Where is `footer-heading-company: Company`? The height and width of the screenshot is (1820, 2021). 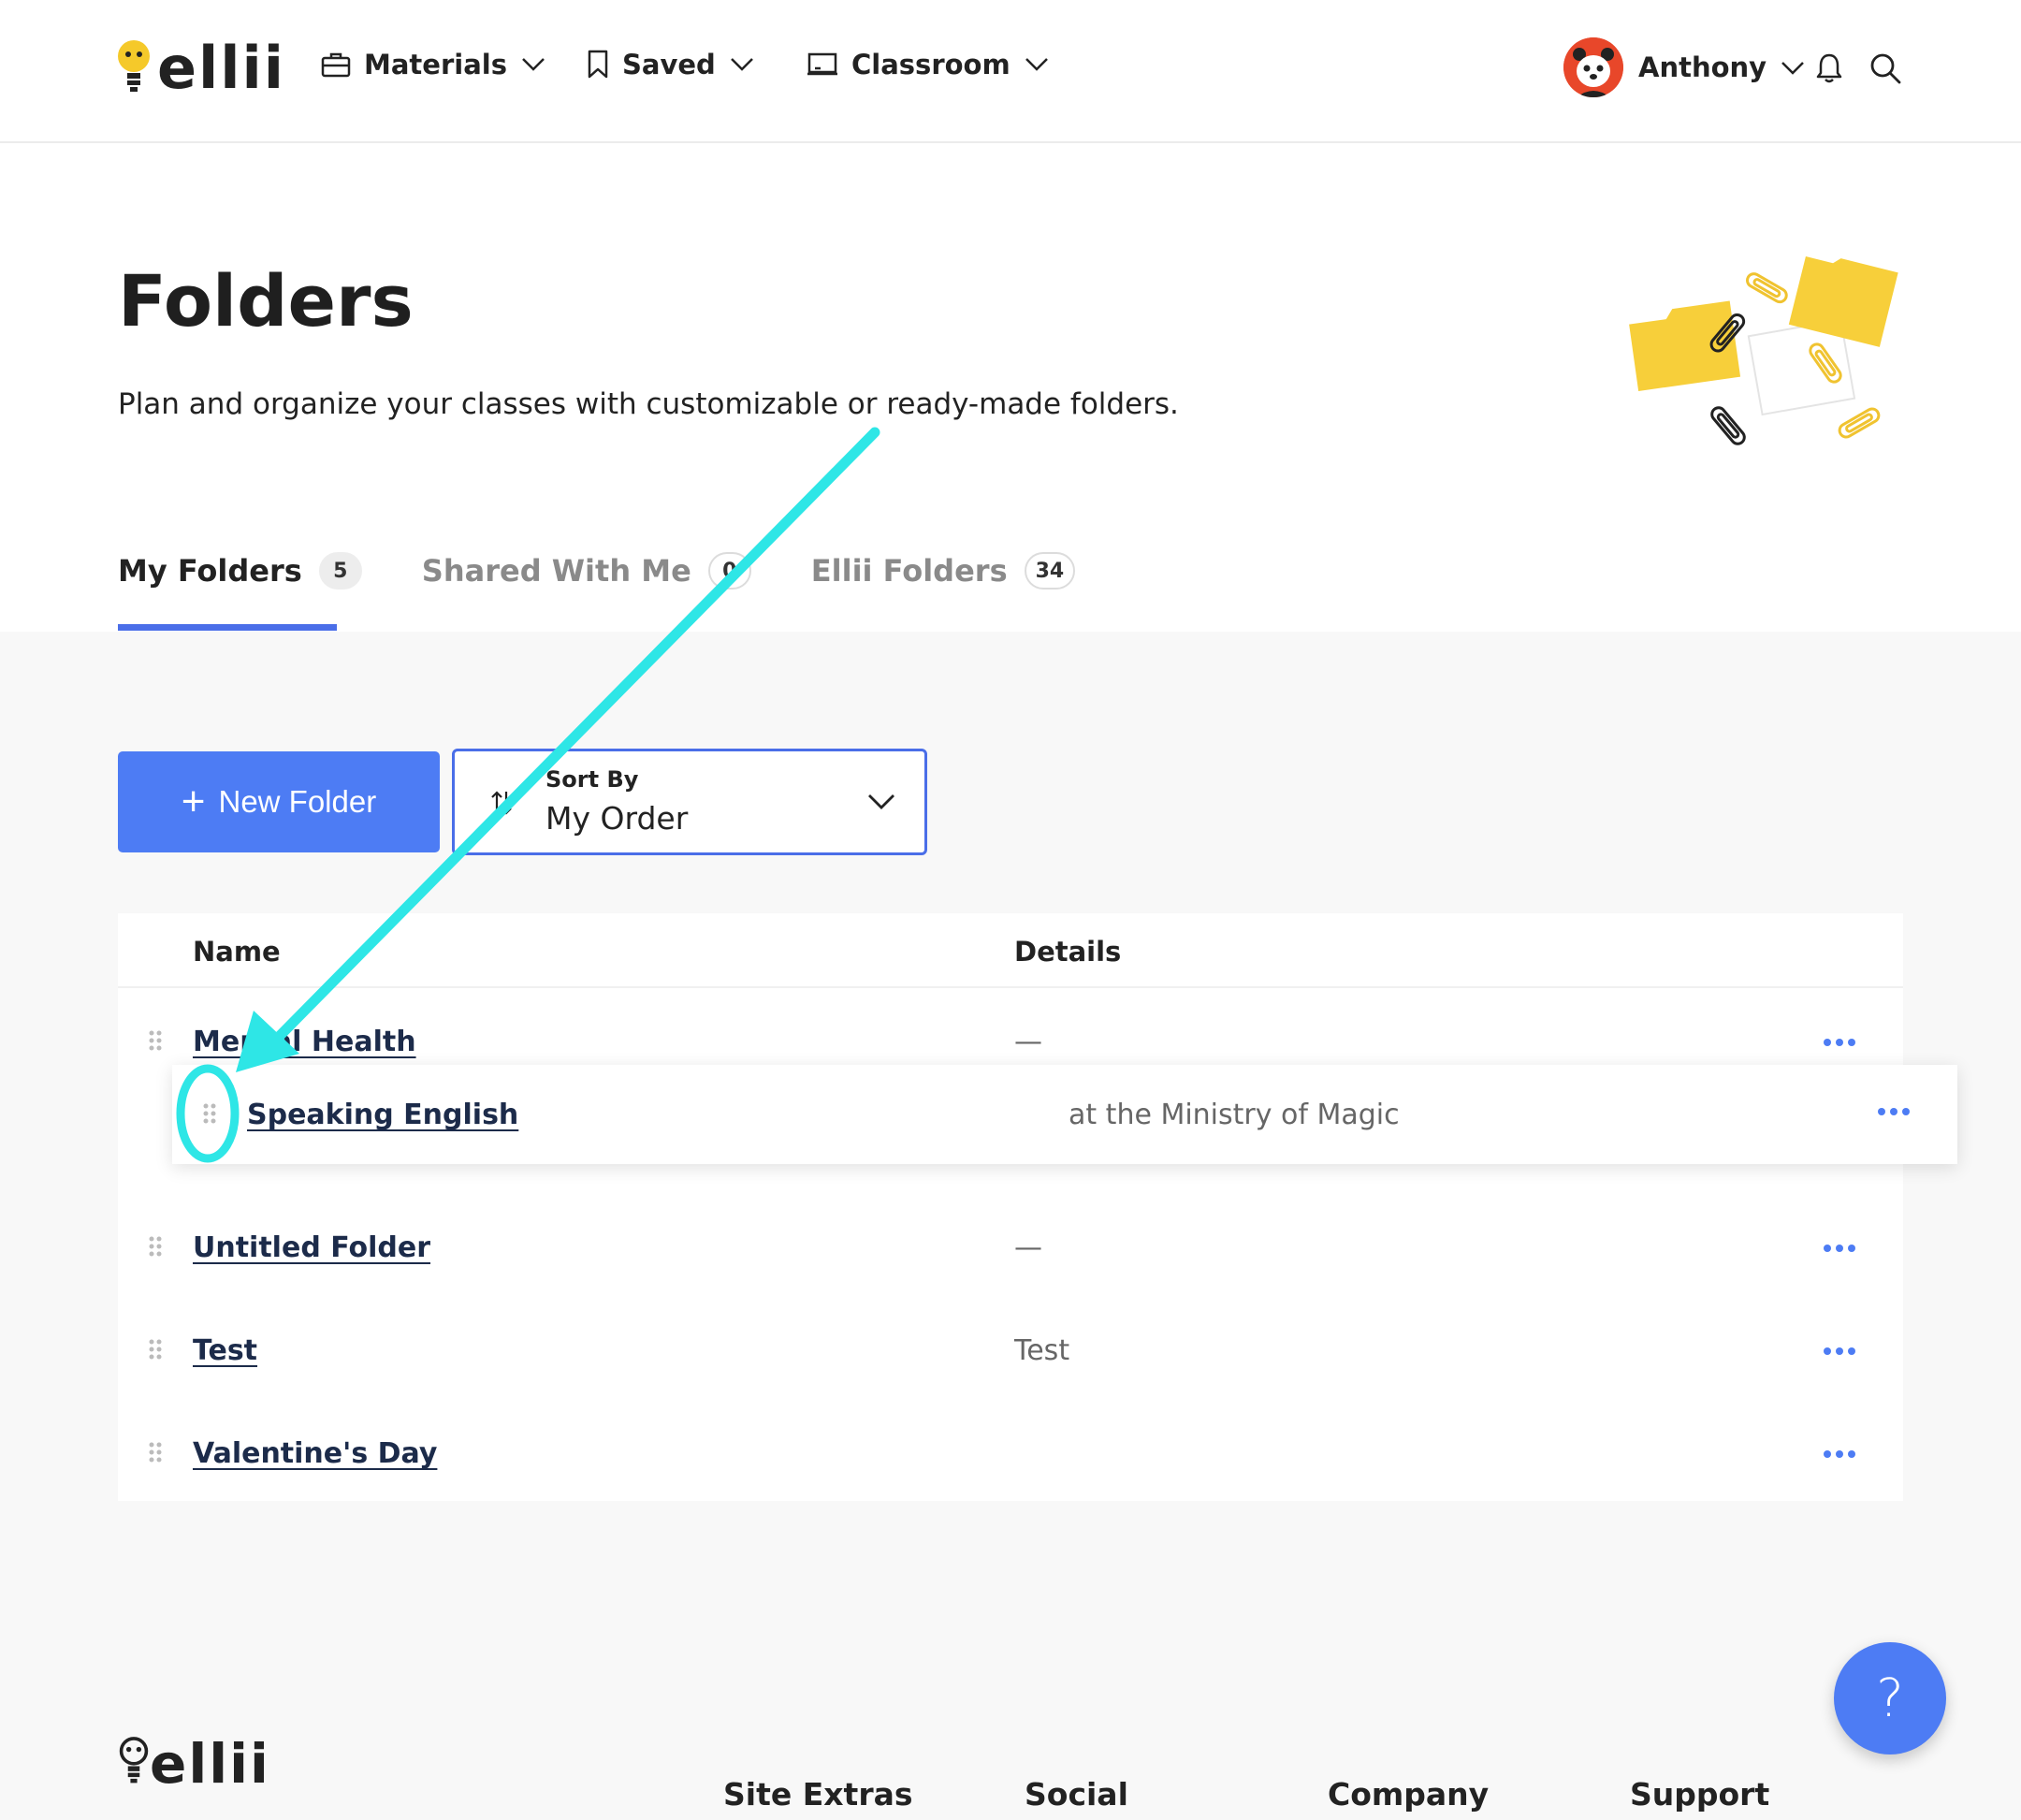 footer-heading-company: Company is located at coordinates (1409, 1794).